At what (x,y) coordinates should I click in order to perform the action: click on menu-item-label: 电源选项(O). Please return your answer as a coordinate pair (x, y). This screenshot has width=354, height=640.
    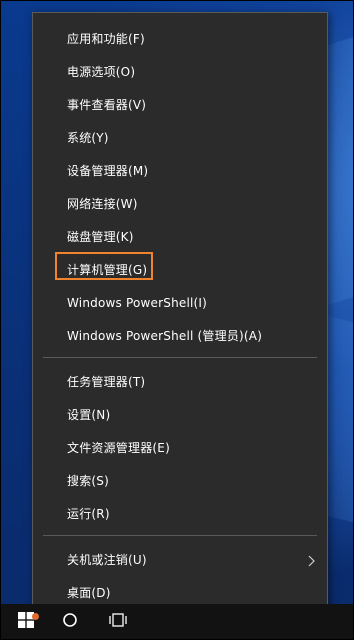
    Looking at the image, I should click on (101, 72).